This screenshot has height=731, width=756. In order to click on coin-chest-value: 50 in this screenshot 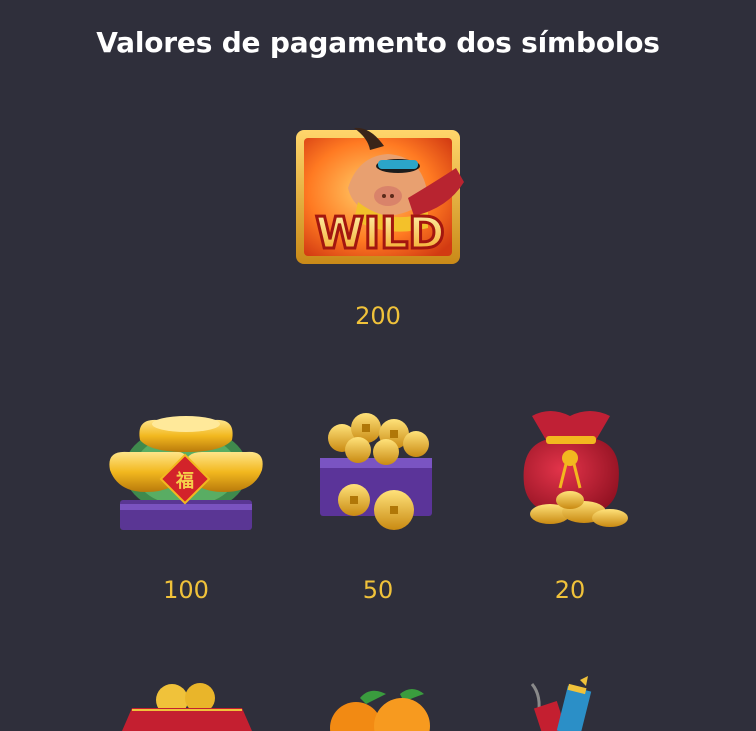, I will do `click(378, 590)`.